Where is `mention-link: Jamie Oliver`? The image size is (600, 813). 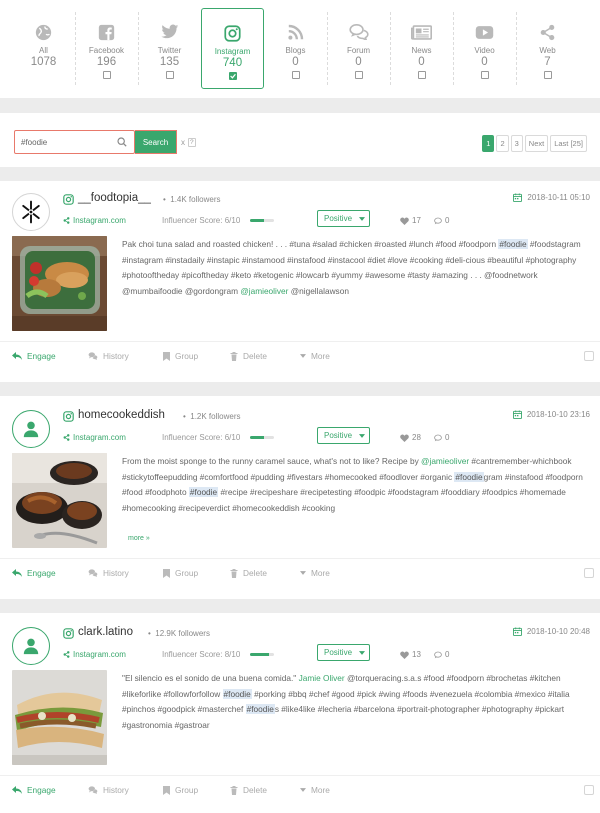 mention-link: Jamie Oliver is located at coordinates (322, 678).